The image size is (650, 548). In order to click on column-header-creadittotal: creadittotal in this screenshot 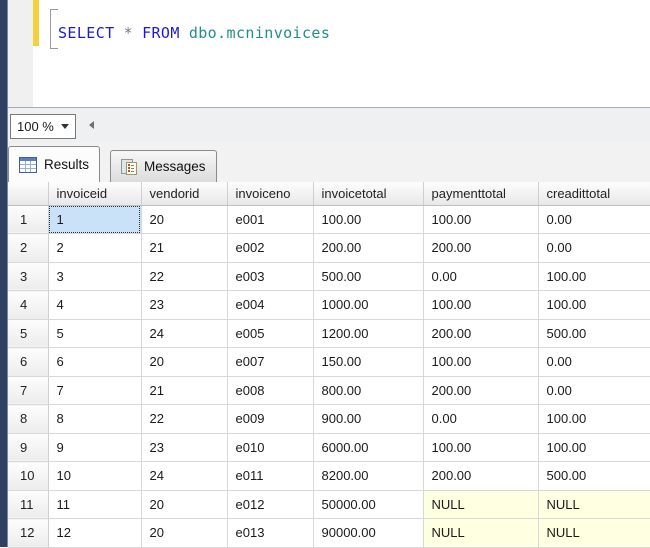, I will do `click(594, 194)`.